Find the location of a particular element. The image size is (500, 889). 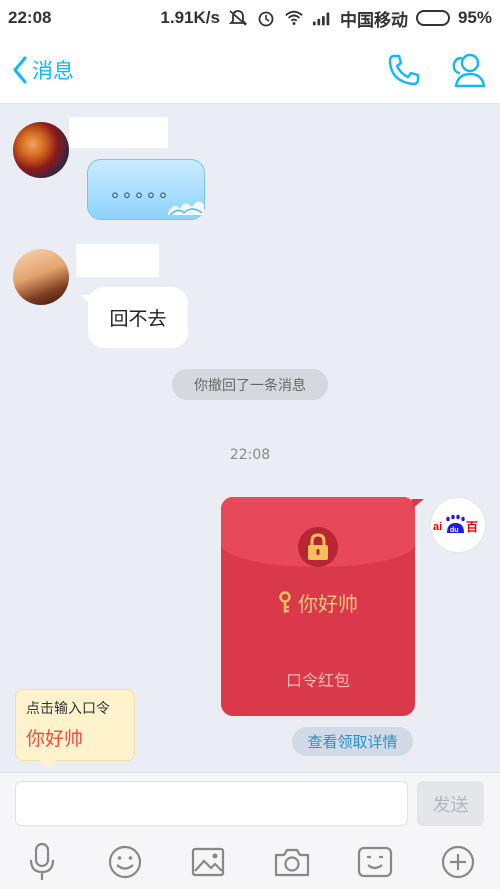

plus-circle-icon is located at coordinates (458, 862).